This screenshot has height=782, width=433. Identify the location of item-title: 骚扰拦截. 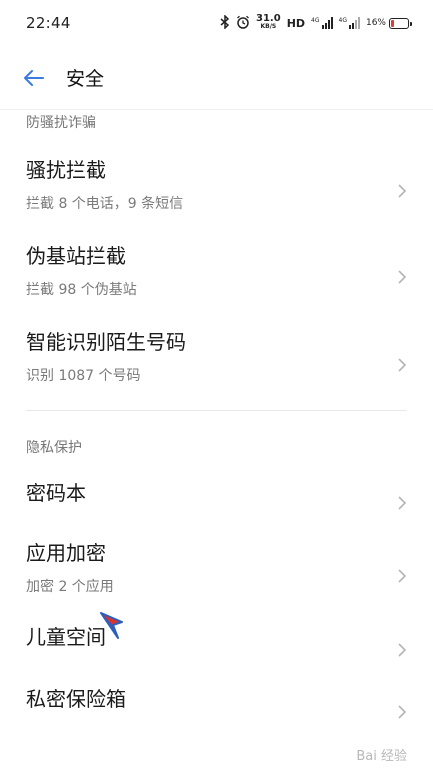
(66, 170).